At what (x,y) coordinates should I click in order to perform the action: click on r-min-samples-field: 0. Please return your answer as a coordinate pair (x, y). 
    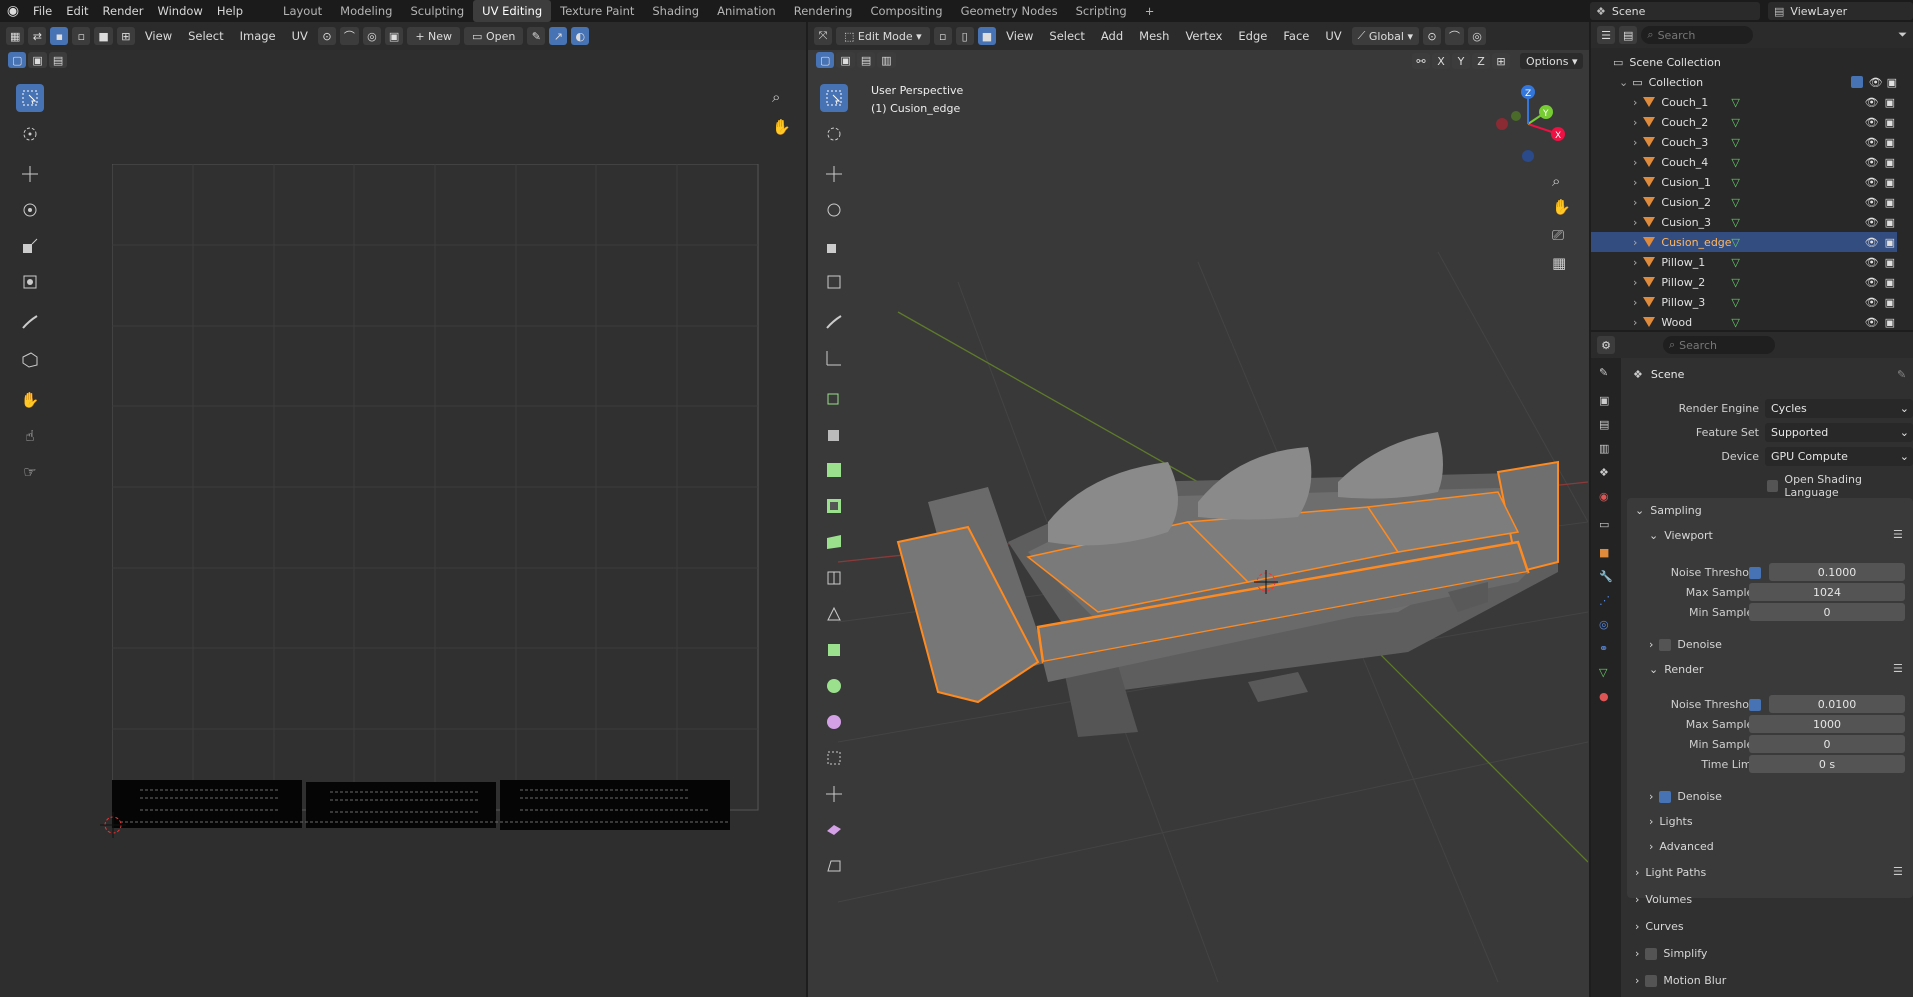
    Looking at the image, I should click on (1827, 744).